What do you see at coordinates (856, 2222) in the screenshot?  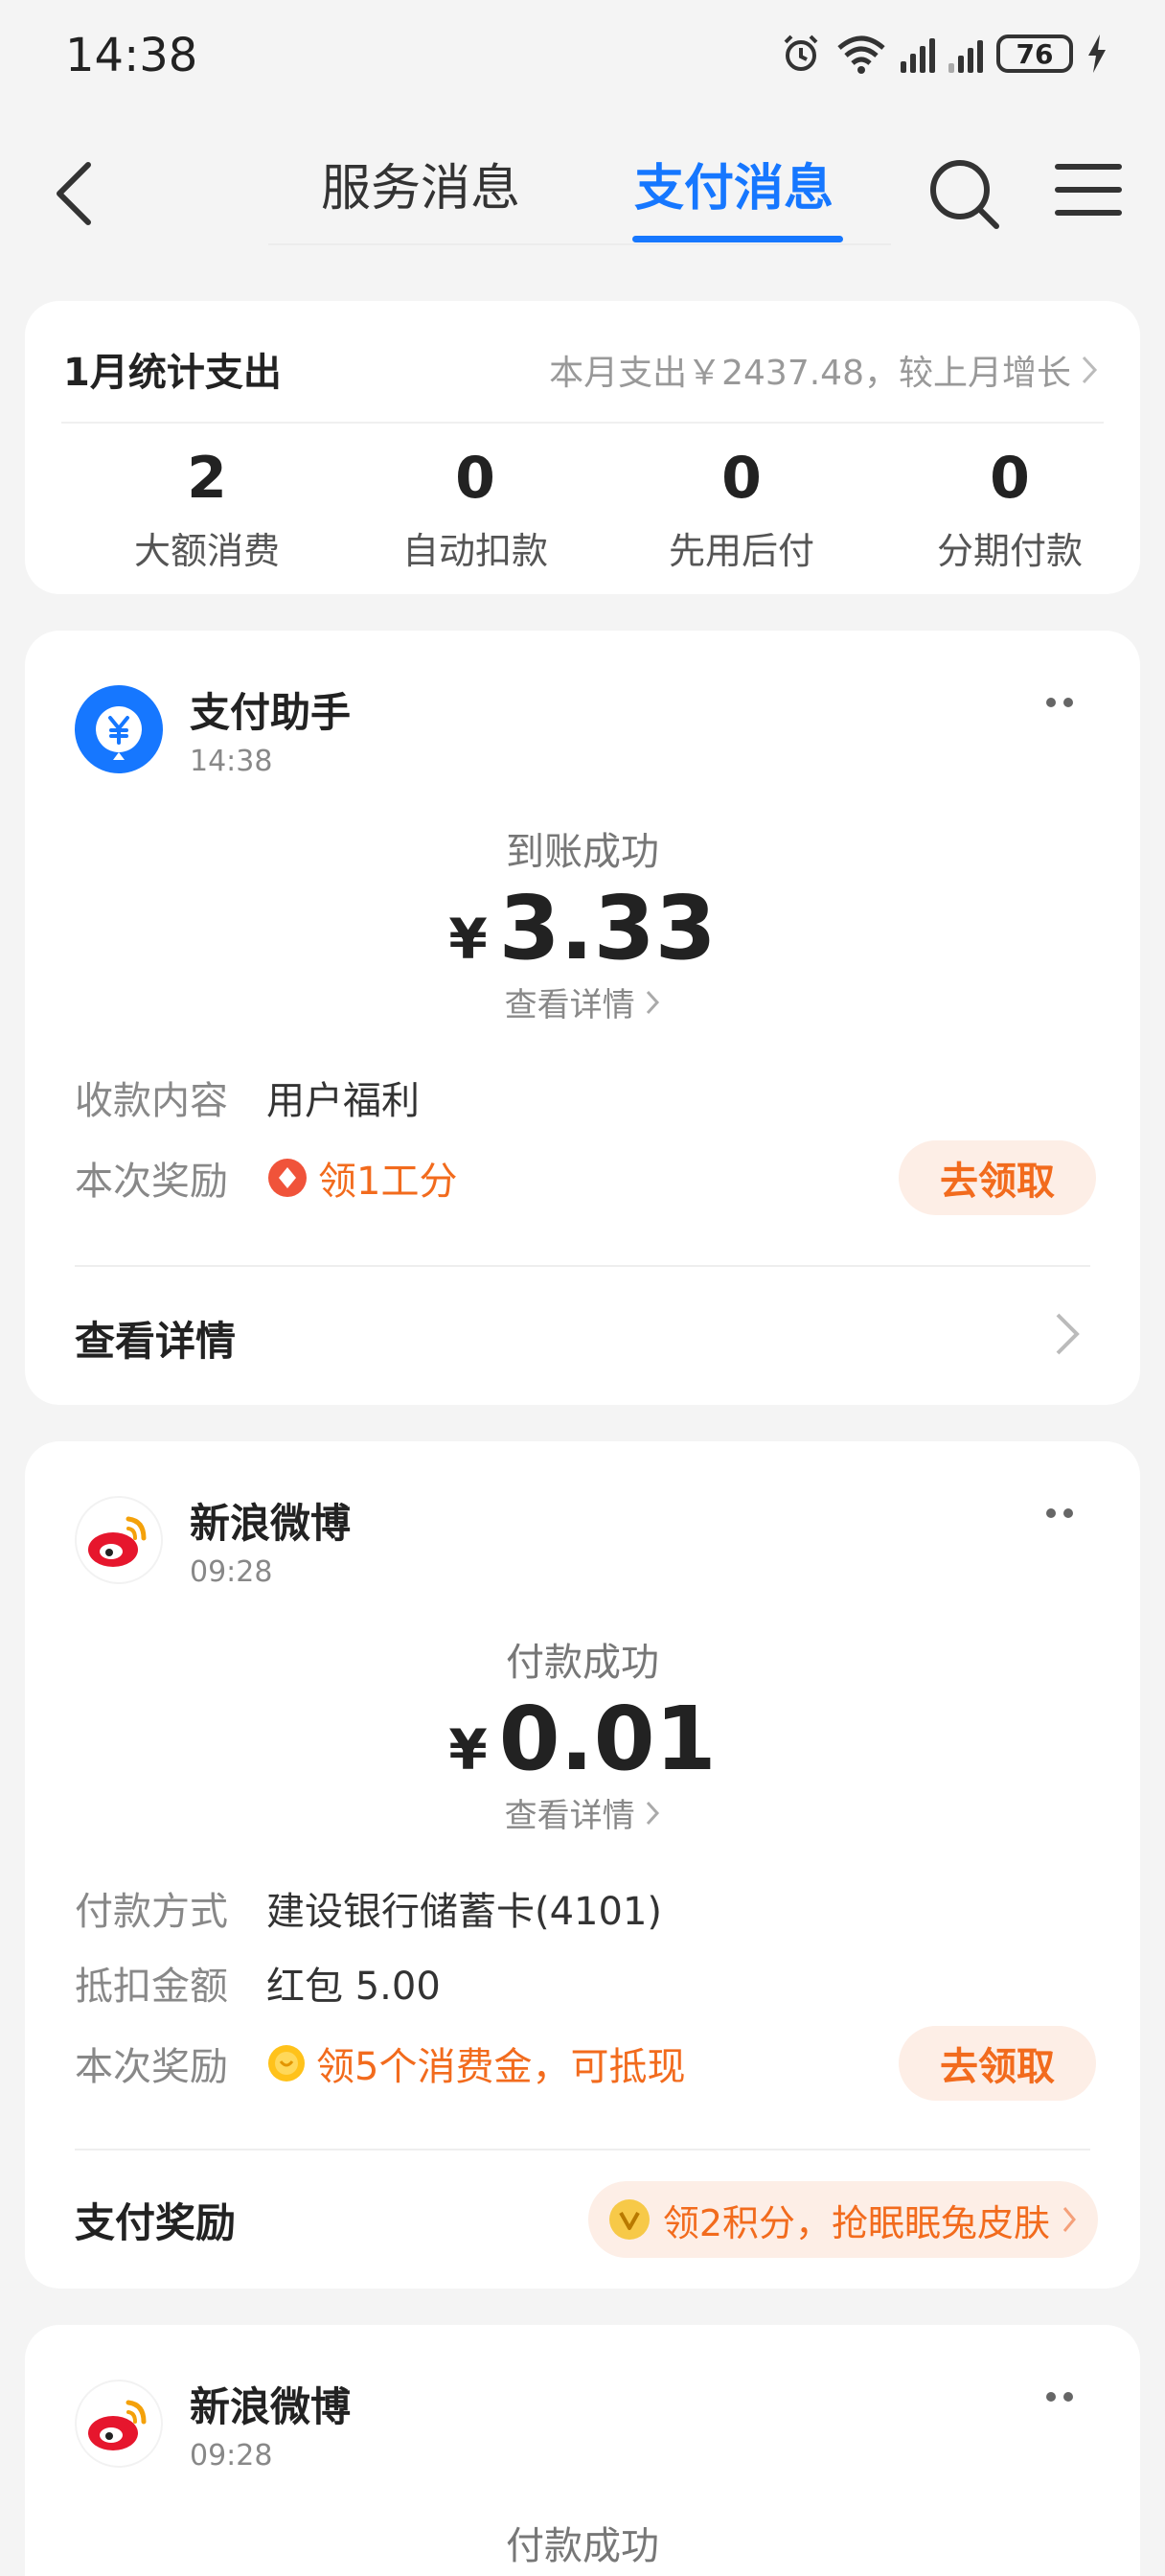 I see `promo-text: 领2积分，抢眠眠兔皮肤` at bounding box center [856, 2222].